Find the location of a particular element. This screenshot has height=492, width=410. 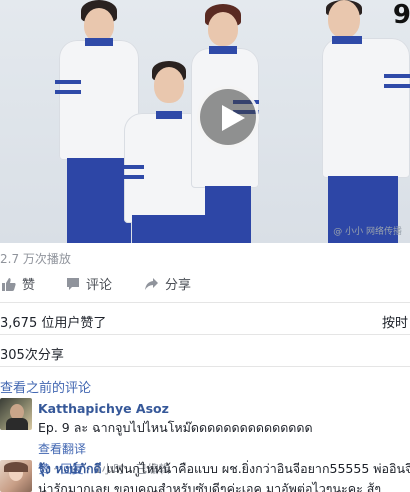

play-button is located at coordinates (228, 117).